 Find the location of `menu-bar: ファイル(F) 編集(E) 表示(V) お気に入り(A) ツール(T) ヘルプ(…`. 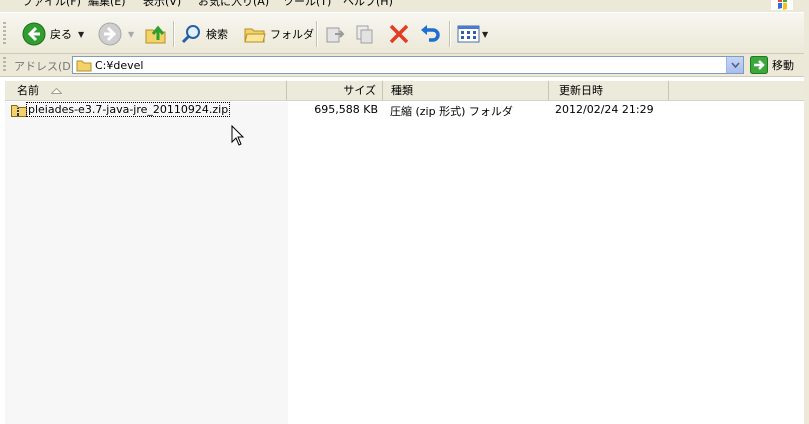

menu-bar: ファイル(F) 編集(E) 表示(V) お気に入り(A) ツール(T) ヘルプ(… is located at coordinates (404, 6).